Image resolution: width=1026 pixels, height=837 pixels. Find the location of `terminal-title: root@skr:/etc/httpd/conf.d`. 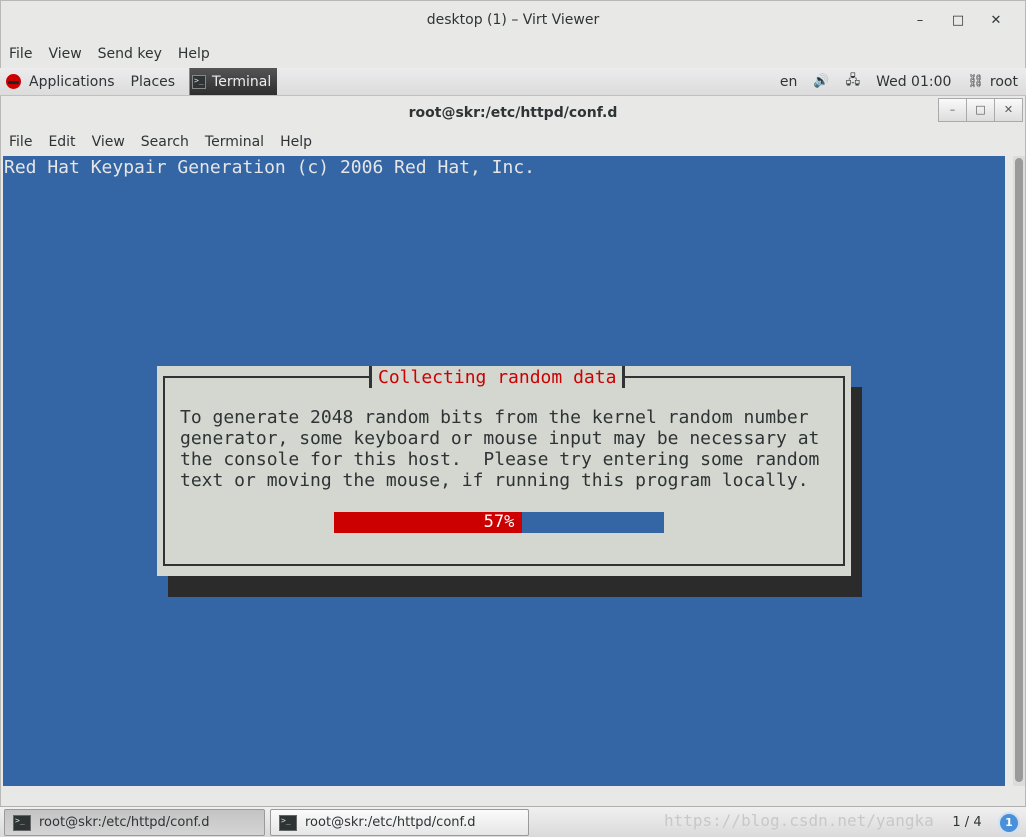

terminal-title: root@skr:/etc/httpd/conf.d is located at coordinates (513, 113).